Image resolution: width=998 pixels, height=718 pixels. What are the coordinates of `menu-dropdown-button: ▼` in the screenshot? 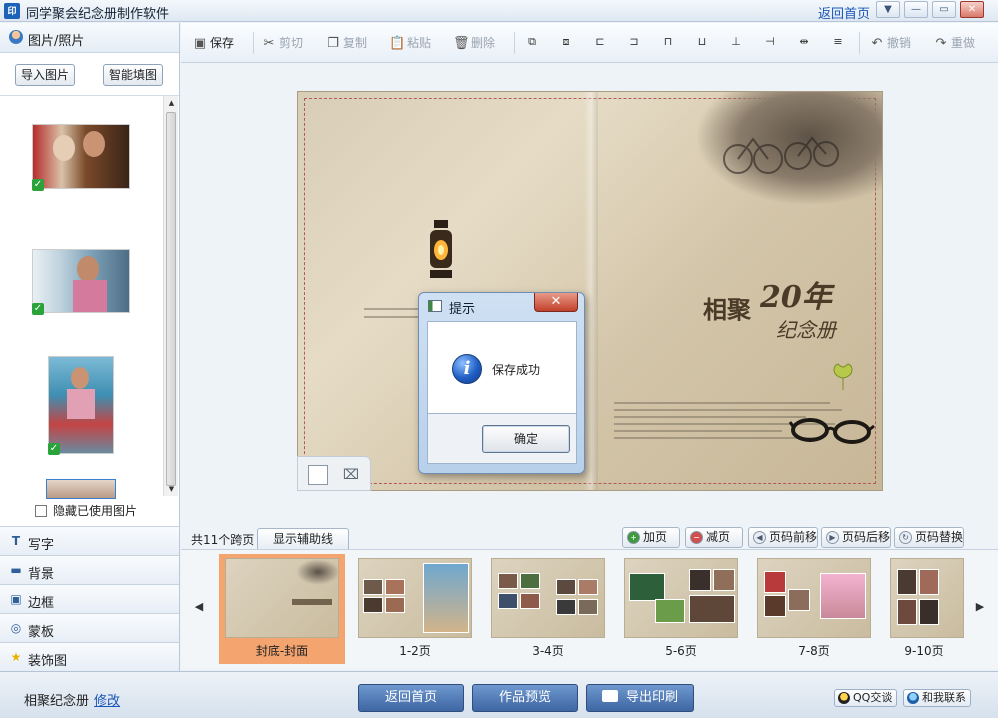 It's located at (888, 9).